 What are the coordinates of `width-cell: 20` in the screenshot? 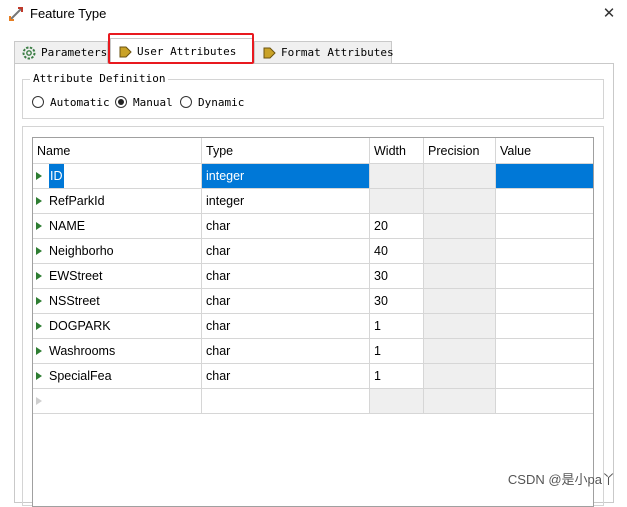 It's located at (397, 226).